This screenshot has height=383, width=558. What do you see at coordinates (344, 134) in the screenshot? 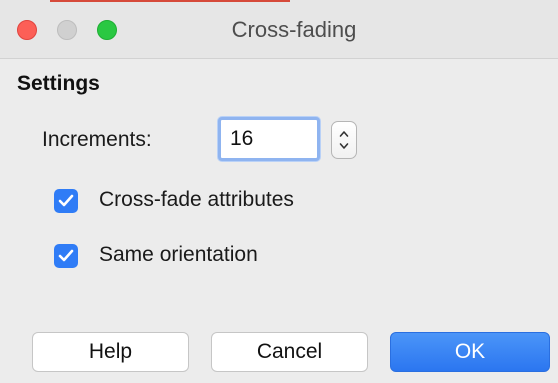
I see `chevron-up-icon` at bounding box center [344, 134].